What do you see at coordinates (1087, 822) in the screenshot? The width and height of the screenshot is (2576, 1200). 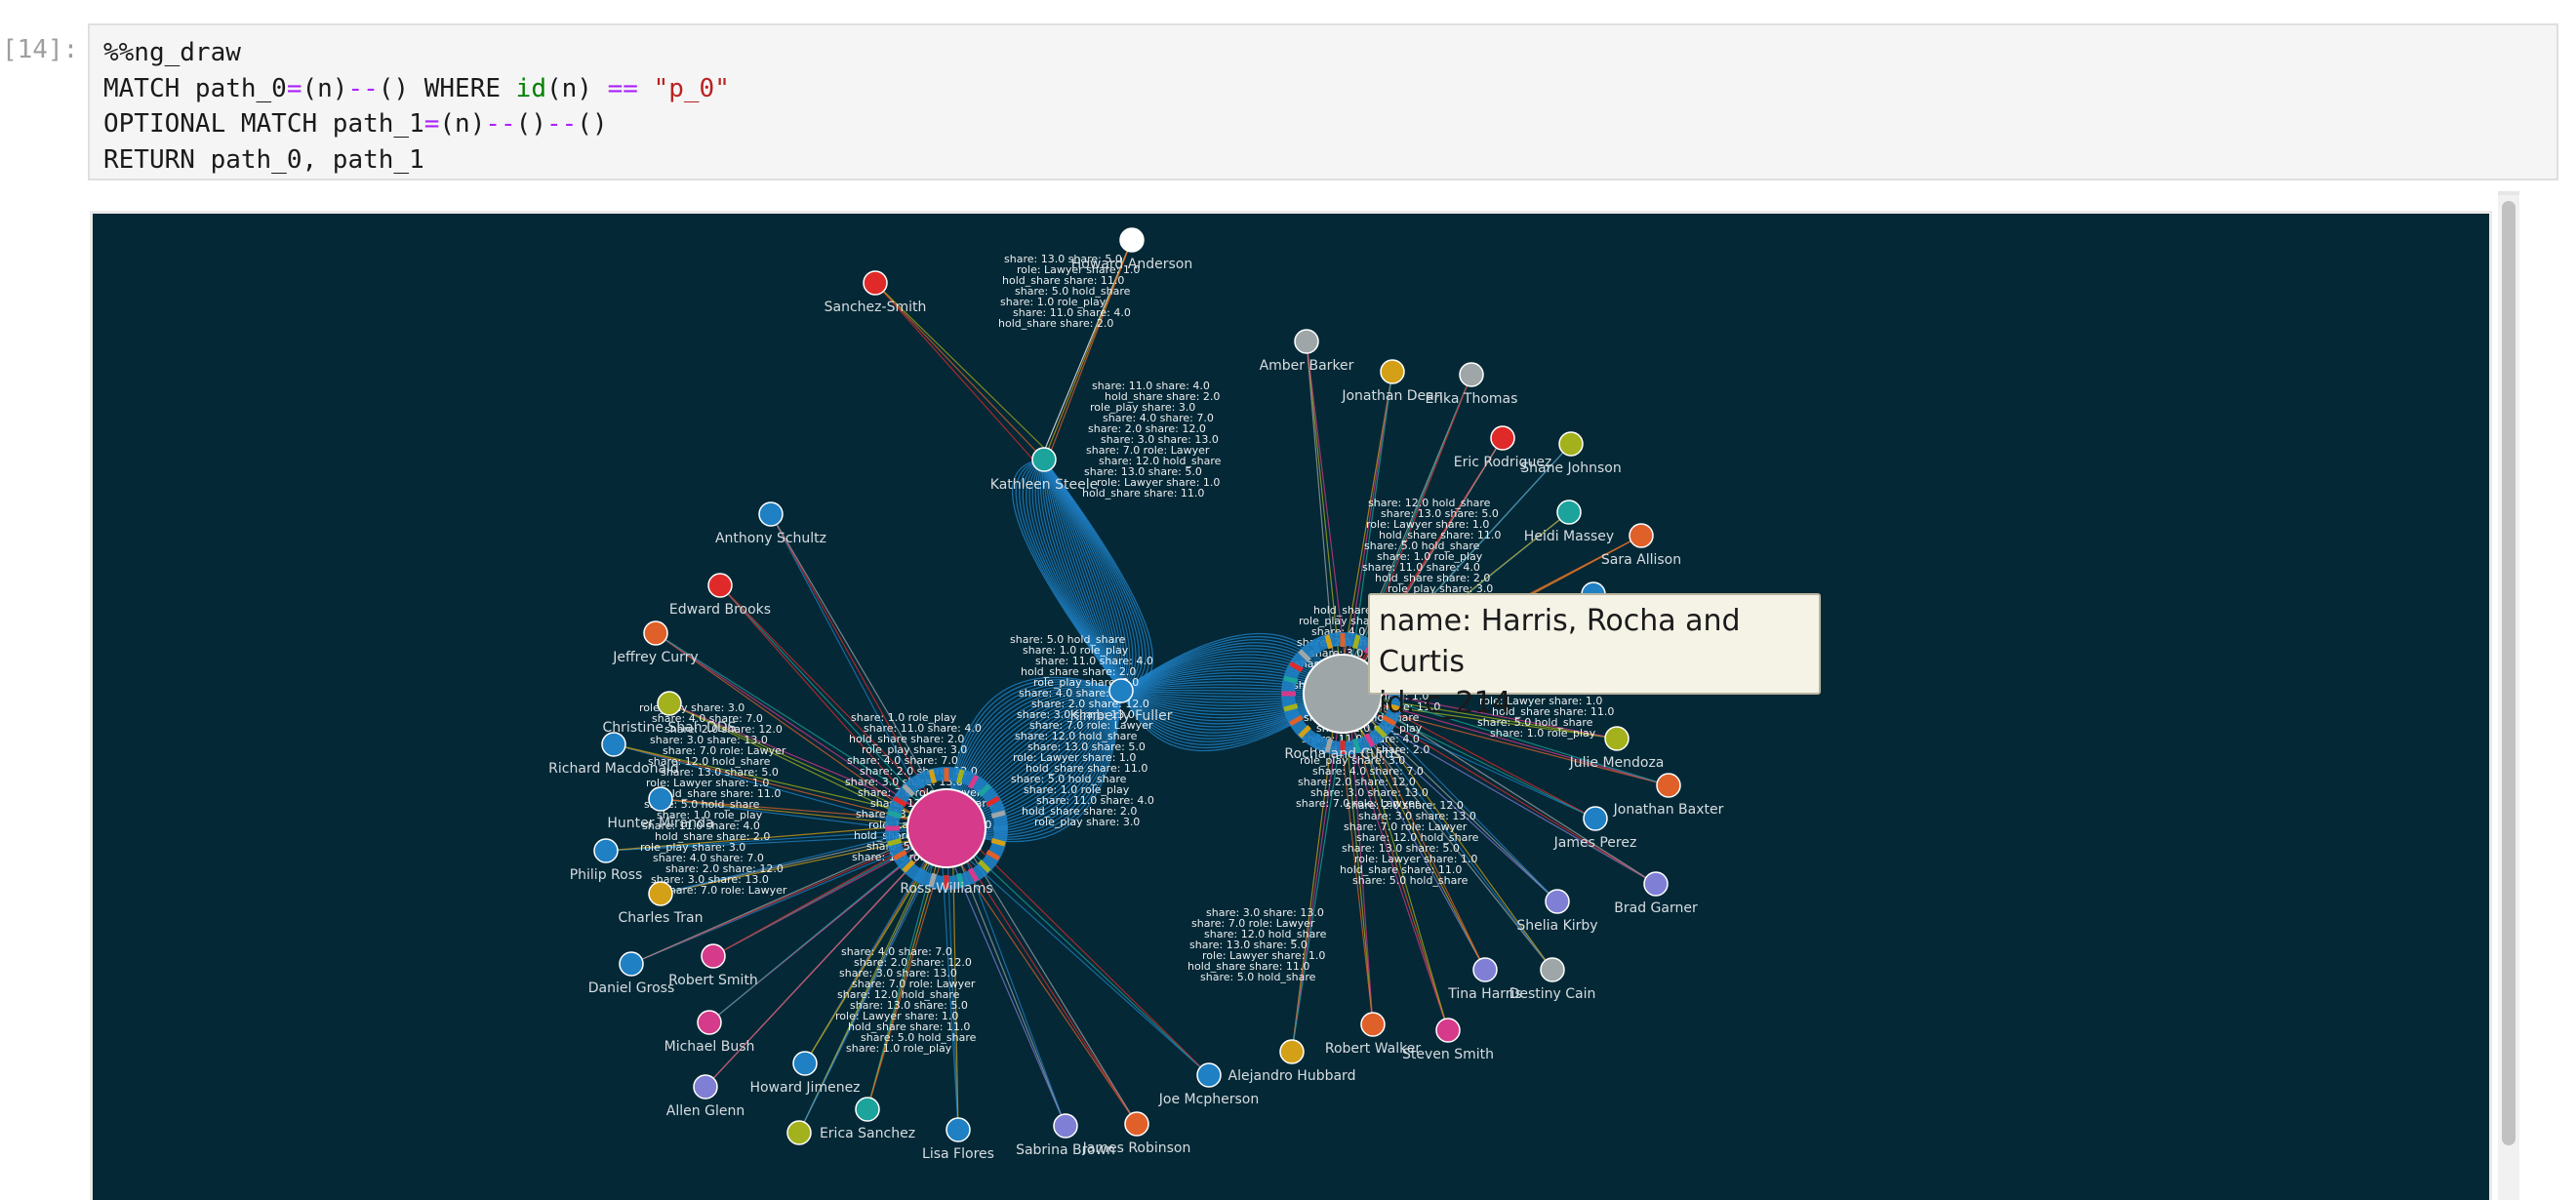 I see `edge-label: role_play share: 3.0` at bounding box center [1087, 822].